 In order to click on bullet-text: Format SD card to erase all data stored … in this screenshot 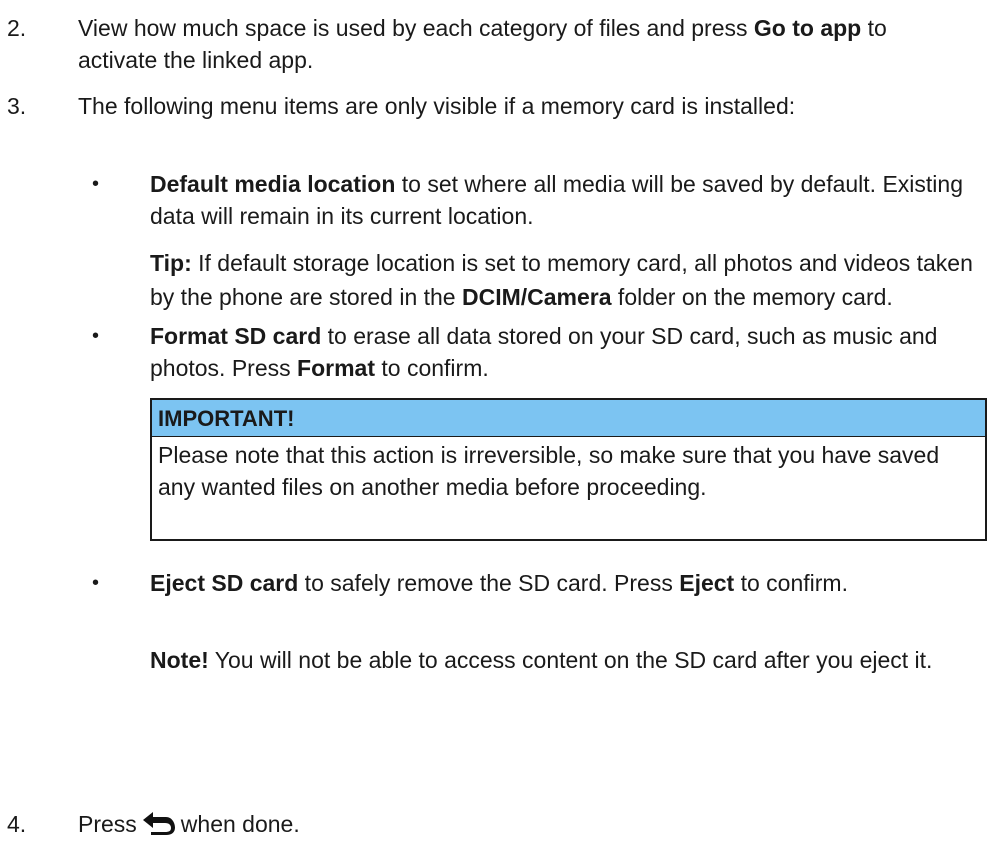, I will do `click(544, 352)`.